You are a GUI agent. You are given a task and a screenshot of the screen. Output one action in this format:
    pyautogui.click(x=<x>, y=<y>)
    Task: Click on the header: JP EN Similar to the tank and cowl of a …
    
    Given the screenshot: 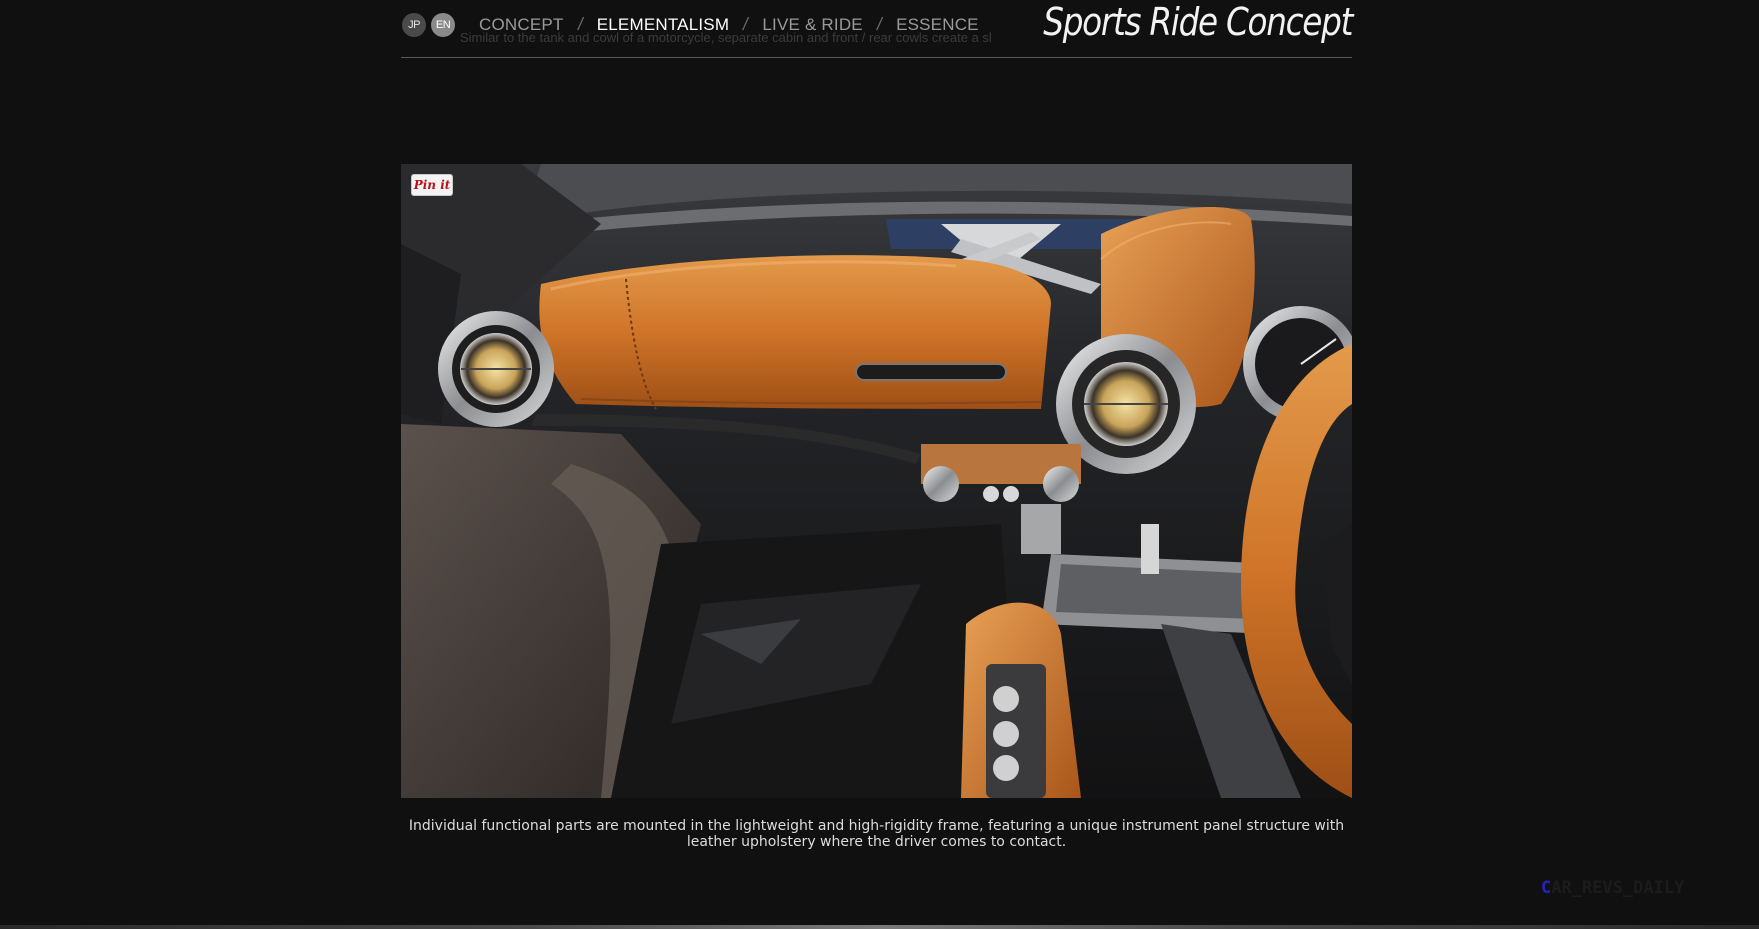 What is the action you would take?
    pyautogui.click(x=877, y=29)
    